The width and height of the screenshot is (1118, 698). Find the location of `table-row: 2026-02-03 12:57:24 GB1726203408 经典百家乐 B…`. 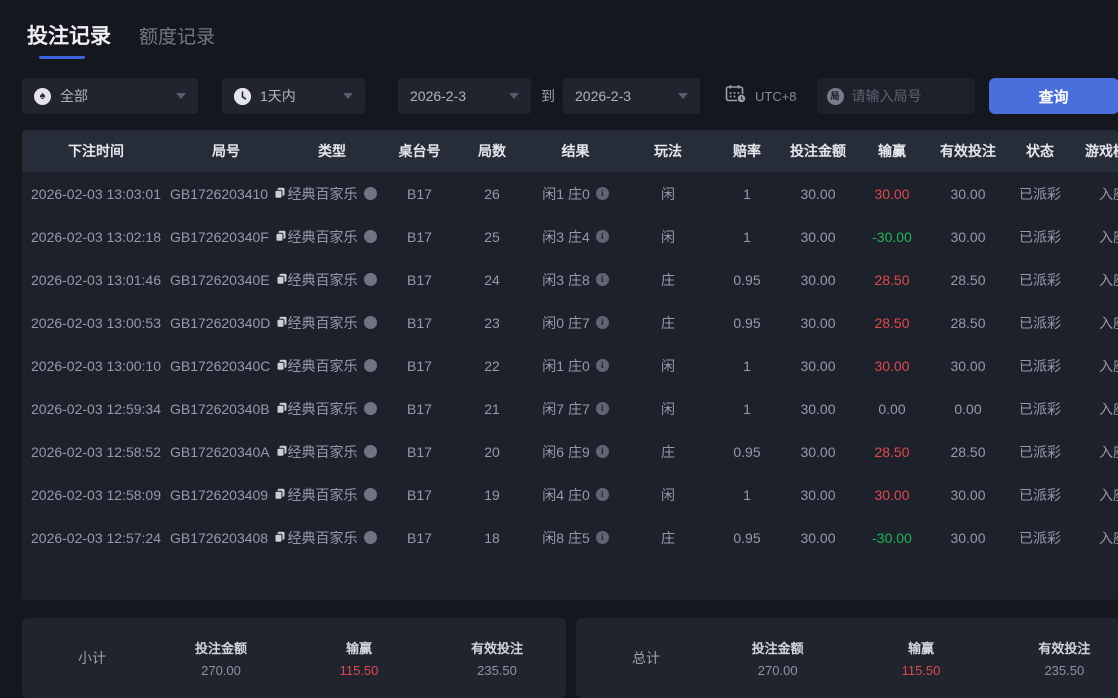

table-row: 2026-02-03 12:57:24 GB1726203408 经典百家乐 B… is located at coordinates (570, 537).